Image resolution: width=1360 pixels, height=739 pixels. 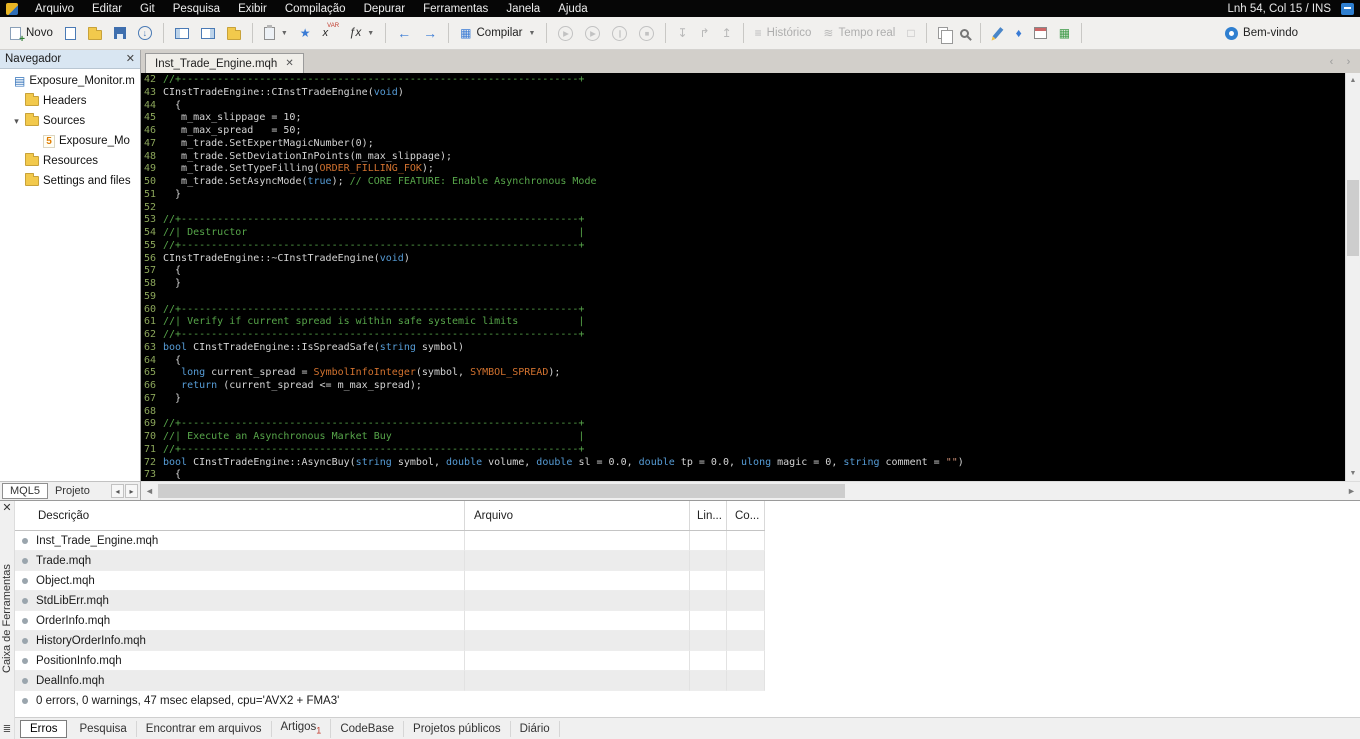 I want to click on toolbox-row-historyorderinfo-mqh: HistoryOrderInfo.mqh, so click(x=390, y=641).